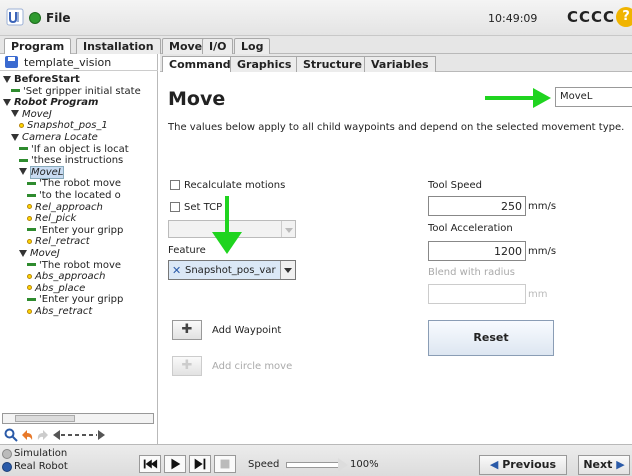 The image size is (632, 476). I want to click on add-circle-move-button: ✚, so click(187, 366).